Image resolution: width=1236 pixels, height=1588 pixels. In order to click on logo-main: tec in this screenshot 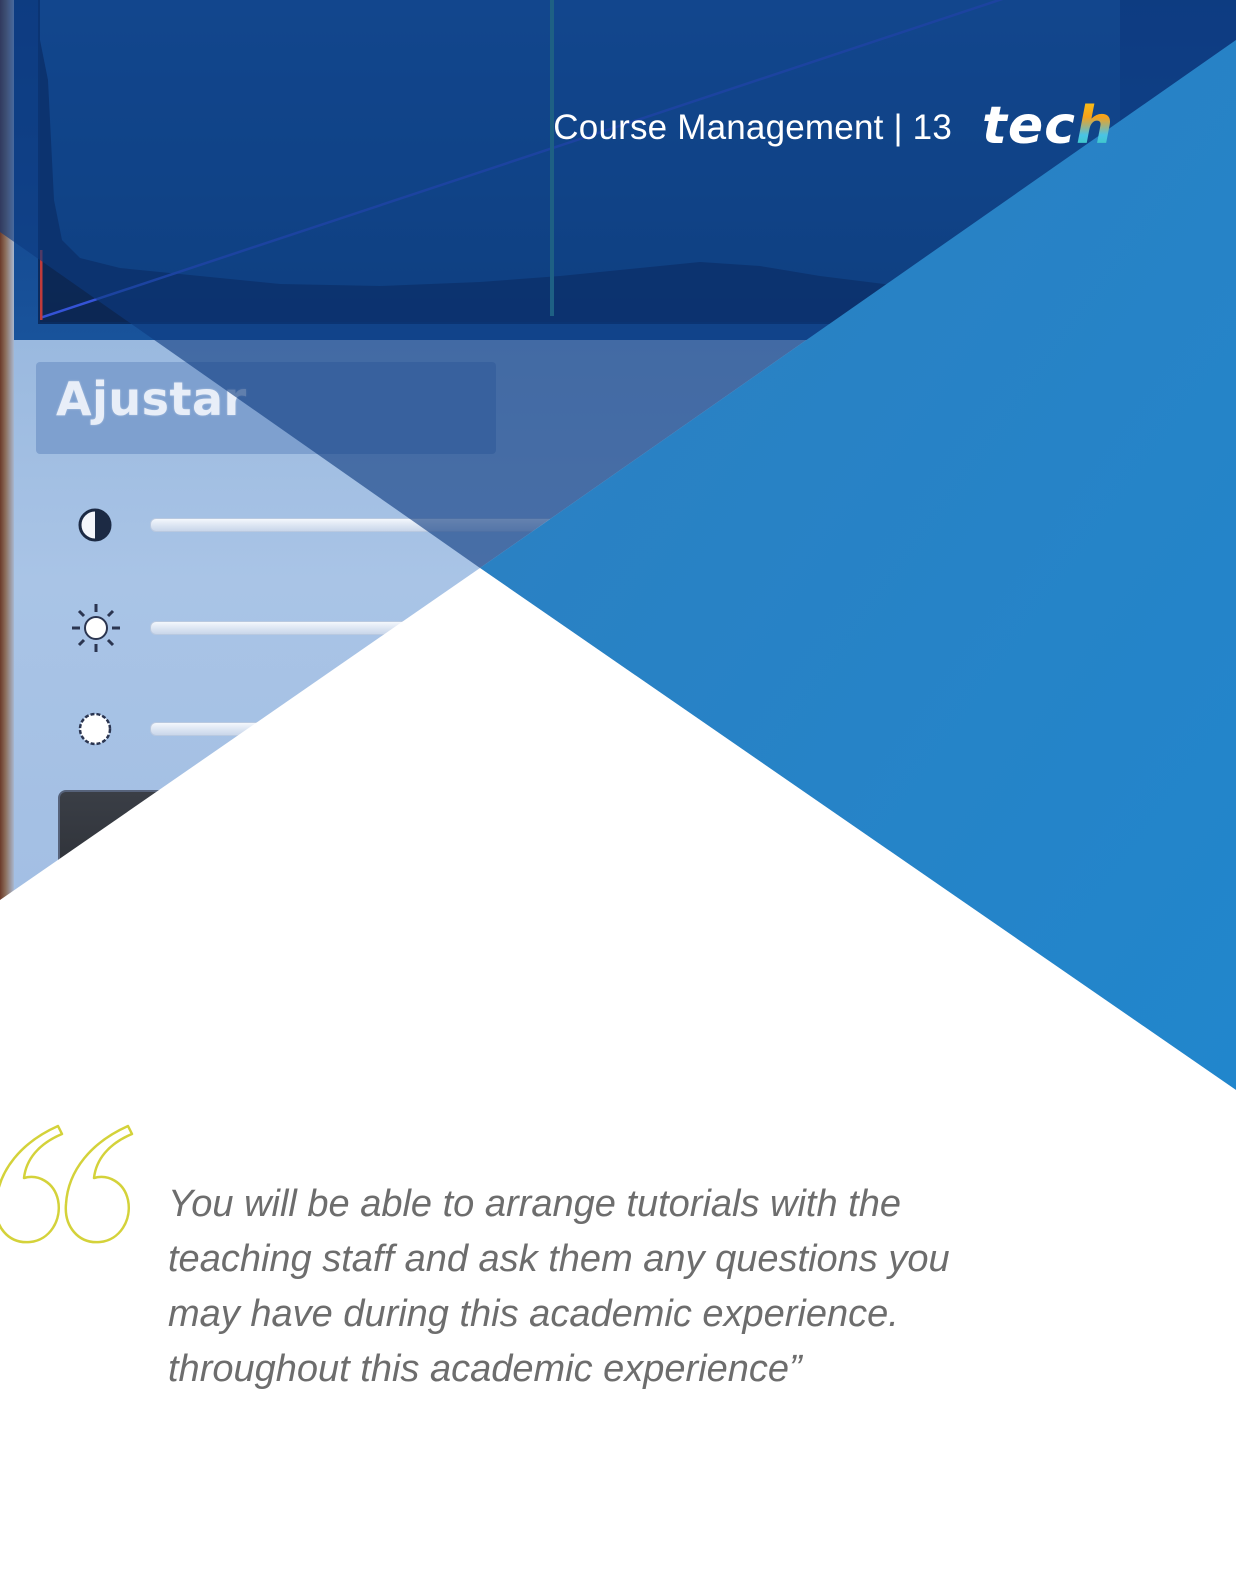, I will do `click(1029, 126)`.